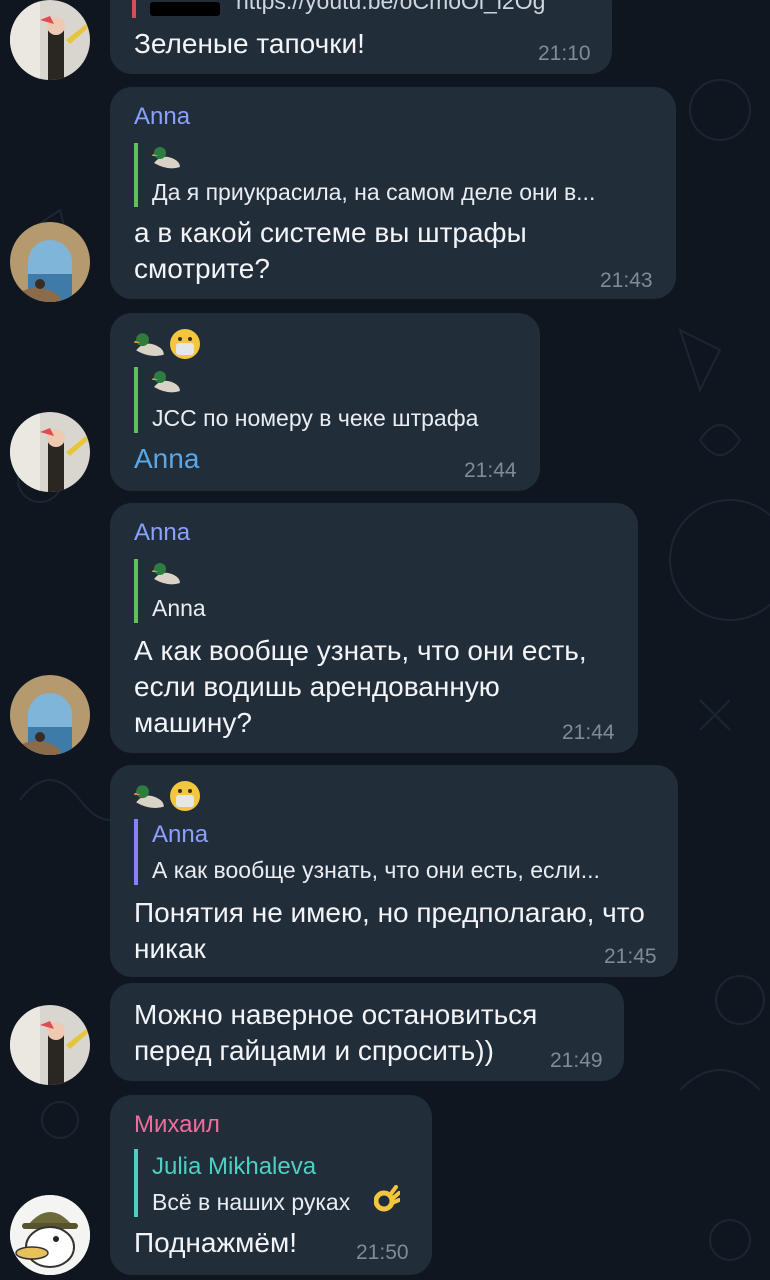 This screenshot has height=1280, width=770. What do you see at coordinates (166, 459) in the screenshot?
I see `mention-link: Anna` at bounding box center [166, 459].